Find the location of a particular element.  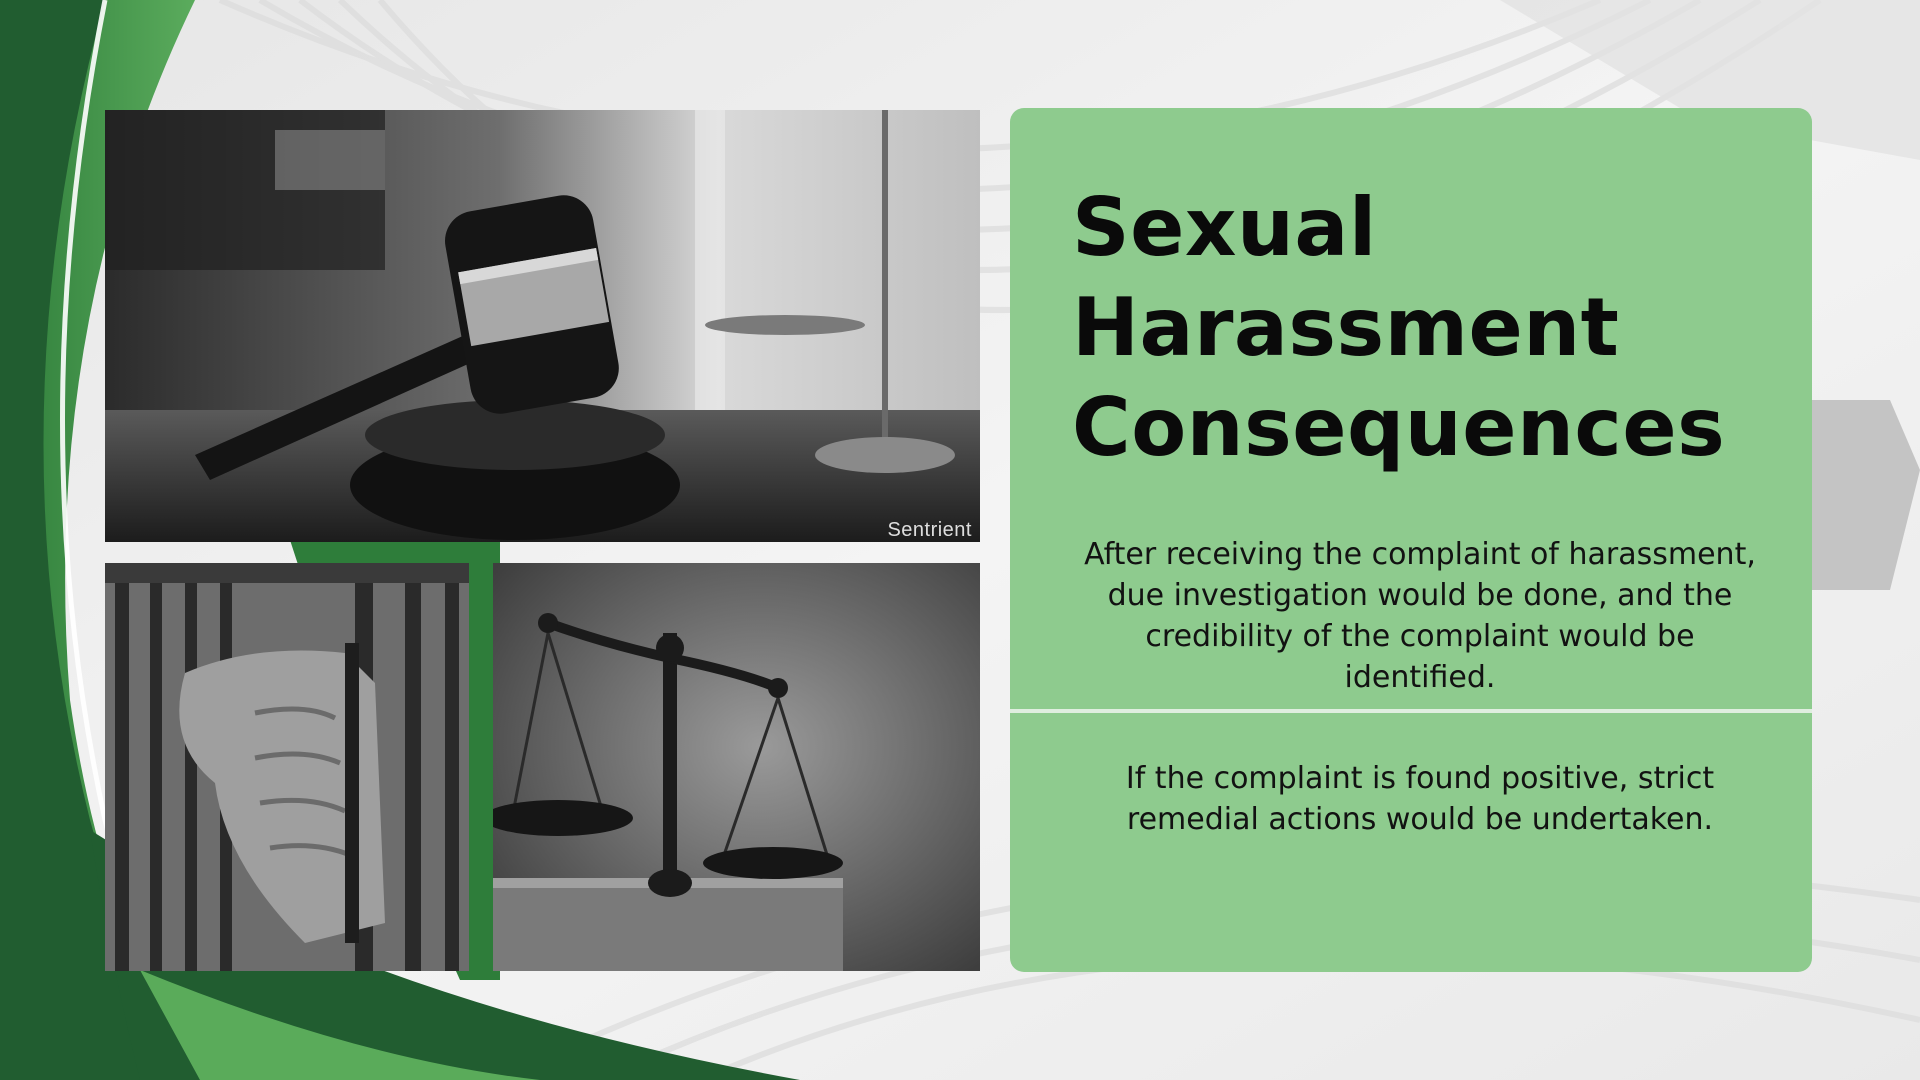

scales-of-justice-photo is located at coordinates (736, 767).